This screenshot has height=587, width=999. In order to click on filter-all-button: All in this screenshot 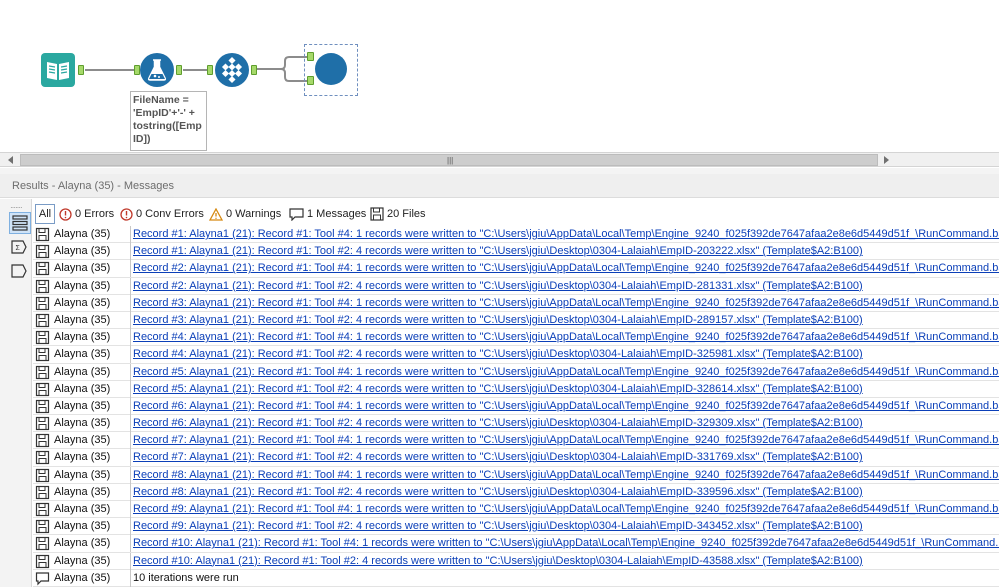, I will do `click(45, 214)`.